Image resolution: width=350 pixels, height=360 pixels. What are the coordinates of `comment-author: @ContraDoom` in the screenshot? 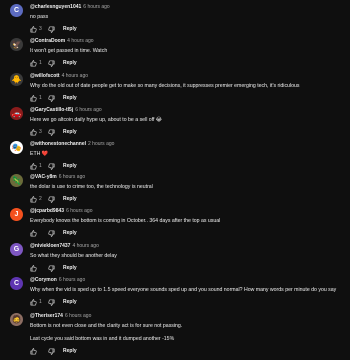 It's located at (47, 41).